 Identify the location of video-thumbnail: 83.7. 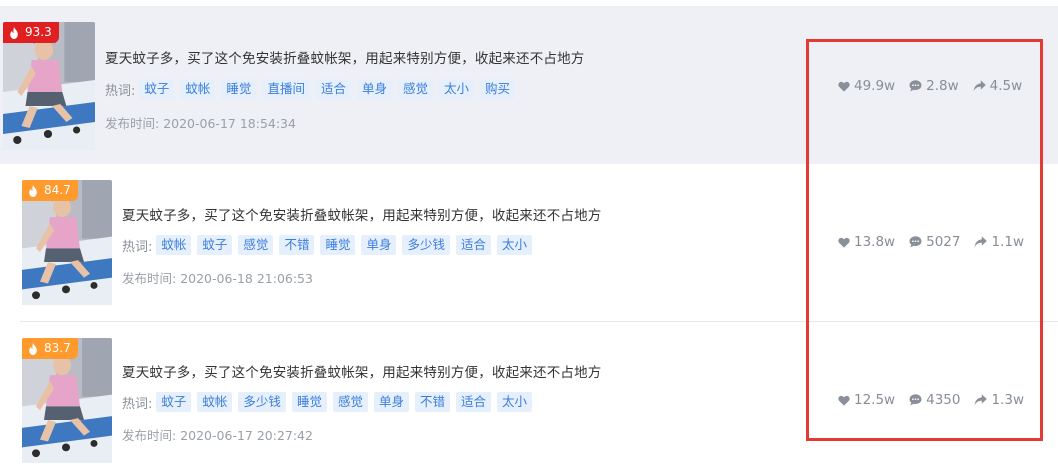
(67, 400).